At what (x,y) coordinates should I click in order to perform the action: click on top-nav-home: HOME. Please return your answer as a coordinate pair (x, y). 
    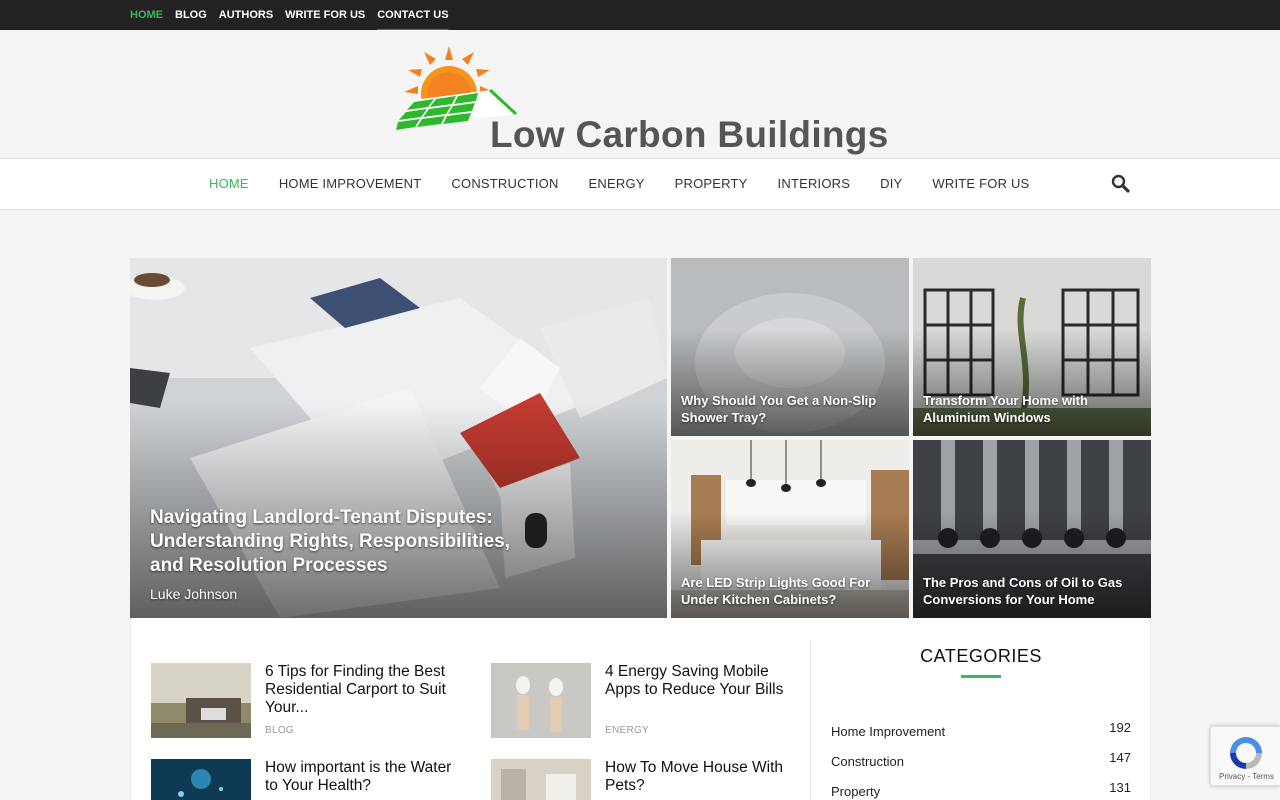
    Looking at the image, I should click on (146, 15).